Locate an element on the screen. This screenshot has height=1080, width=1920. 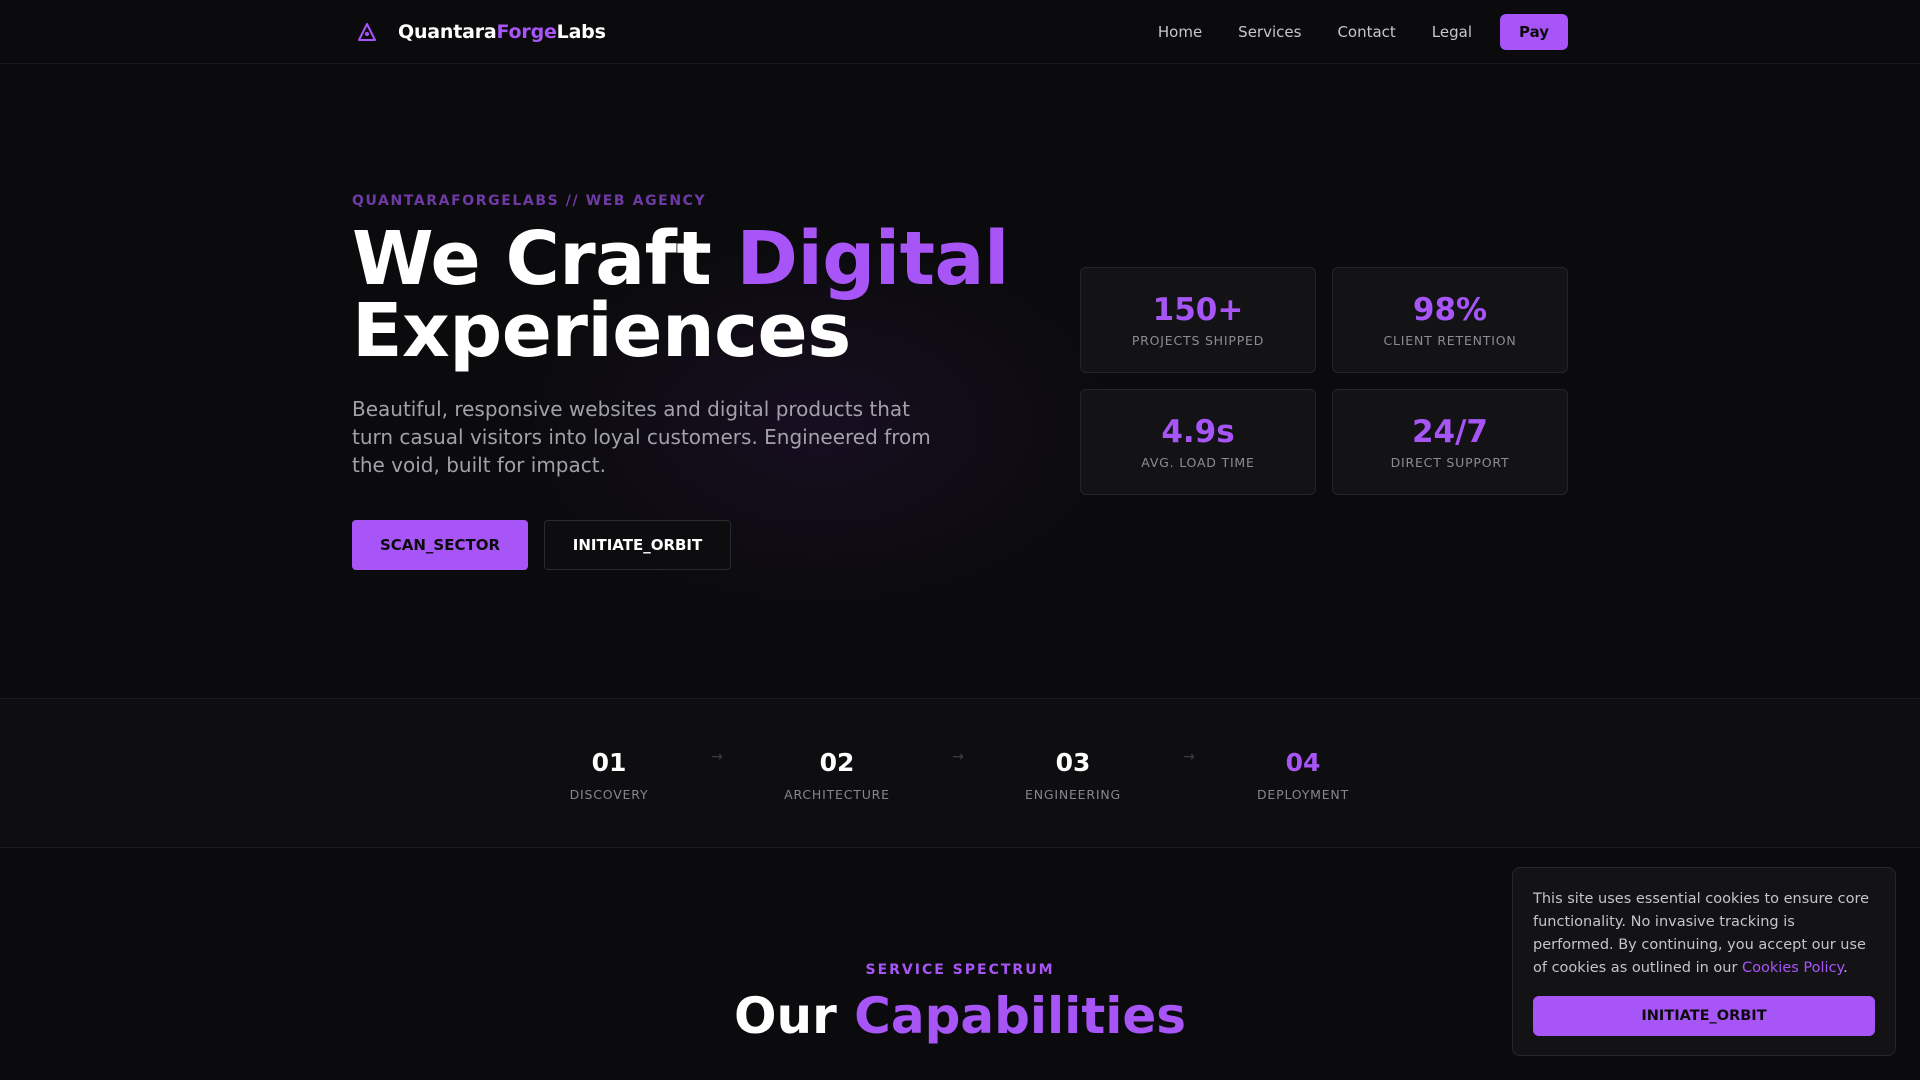
stat-label: CLIENT RETENTION is located at coordinates (1450, 340).